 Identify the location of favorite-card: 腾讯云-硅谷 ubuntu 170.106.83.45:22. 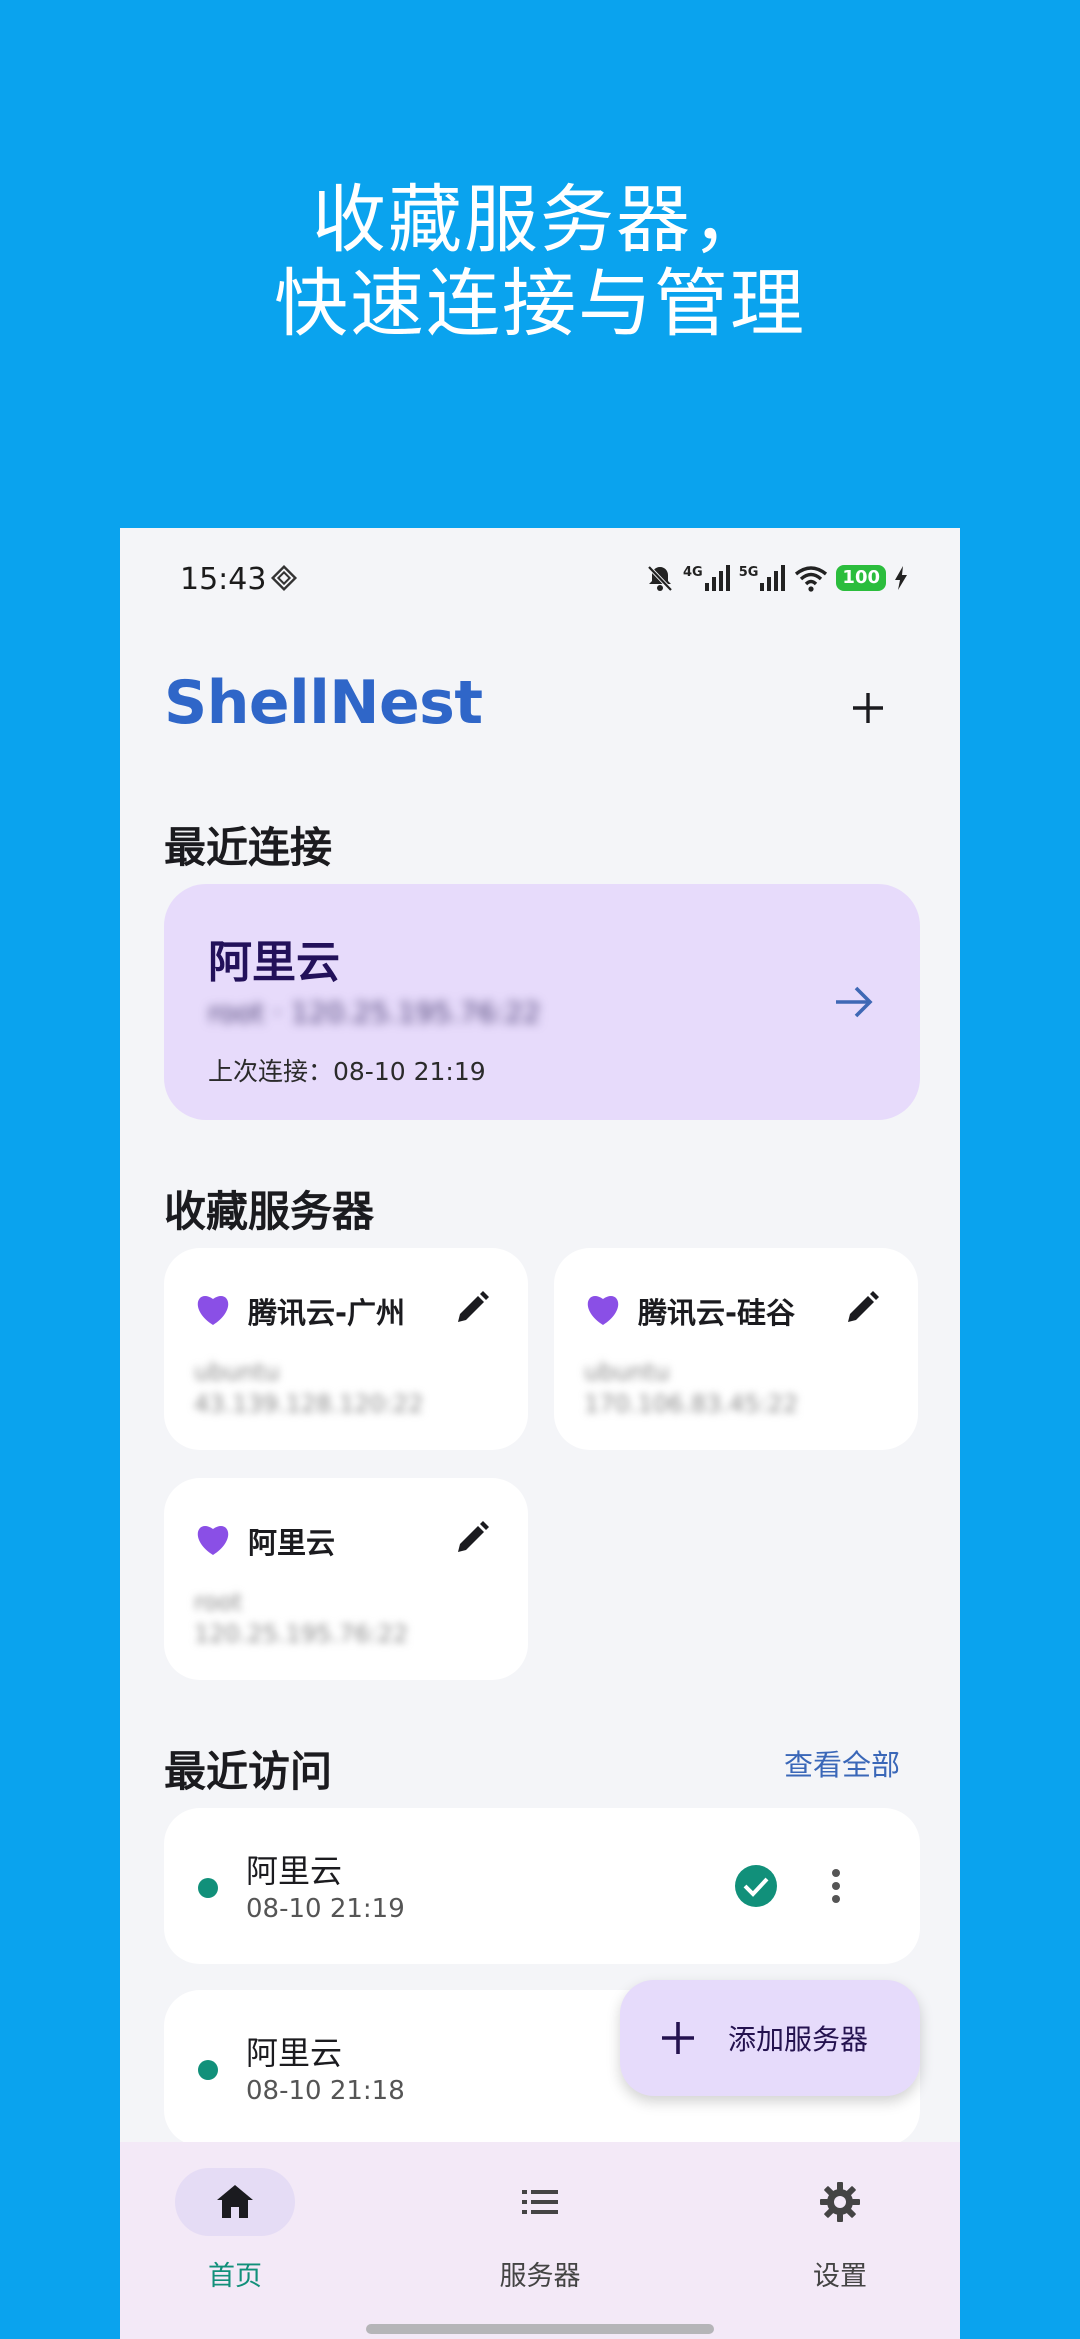
(736, 1349).